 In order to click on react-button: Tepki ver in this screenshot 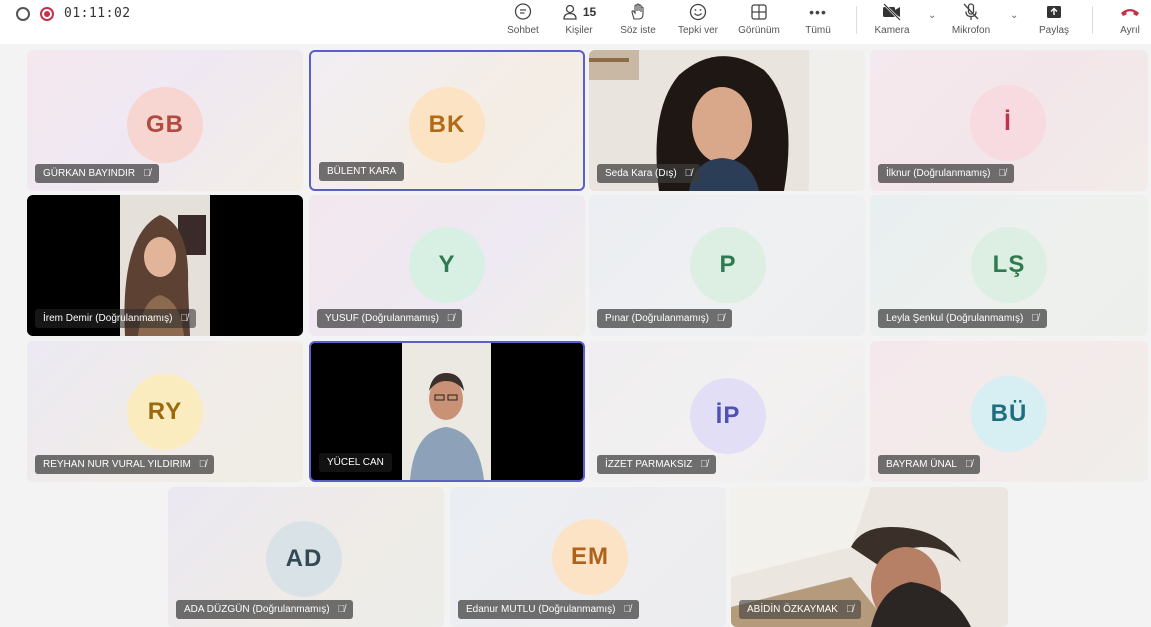, I will do `click(698, 22)`.